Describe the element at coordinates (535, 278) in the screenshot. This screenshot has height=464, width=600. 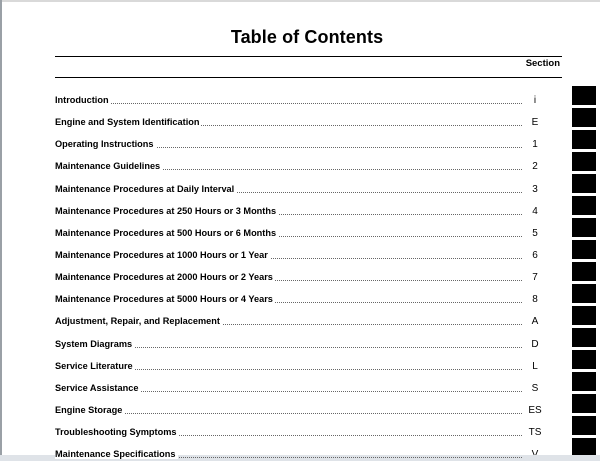
I see `toc-entry-section: 7` at that location.